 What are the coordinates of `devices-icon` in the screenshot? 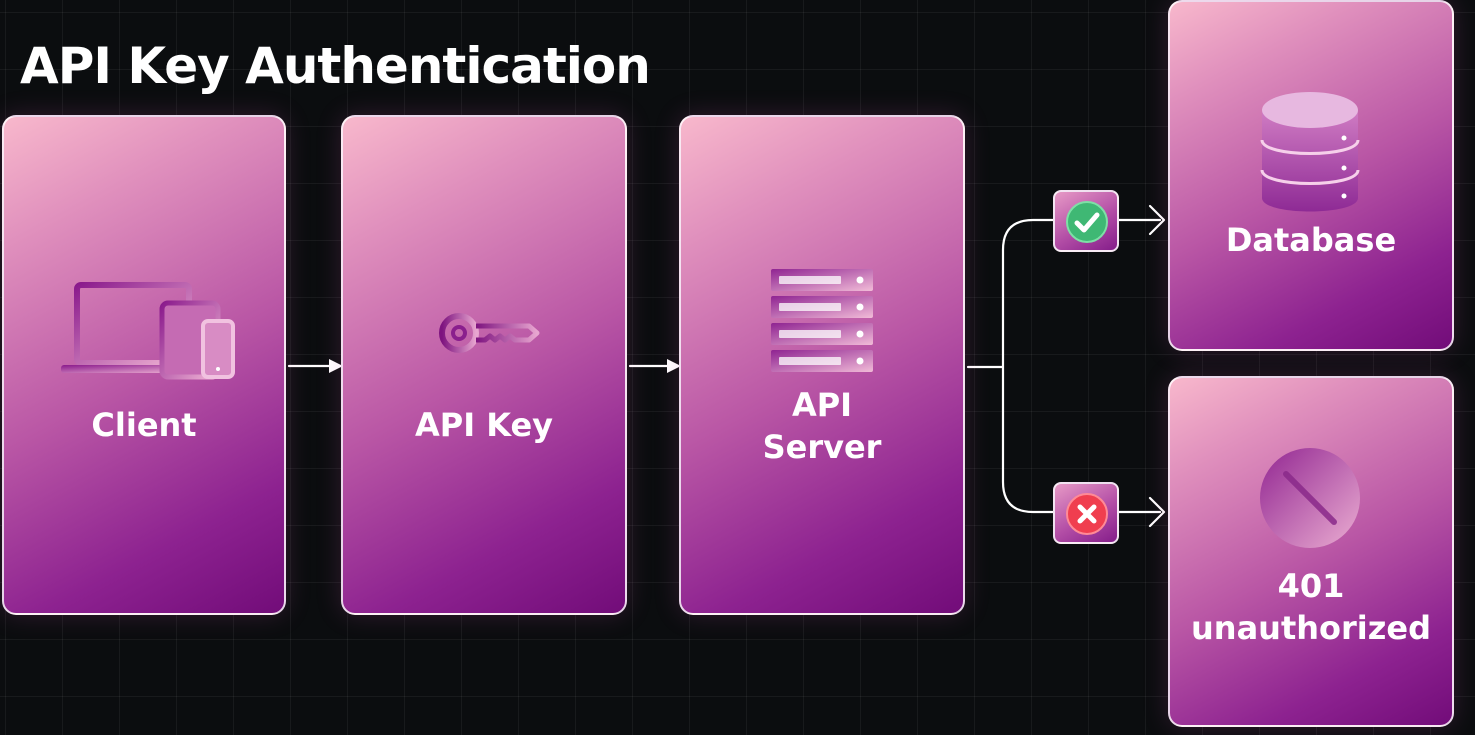 It's located at (149, 331).